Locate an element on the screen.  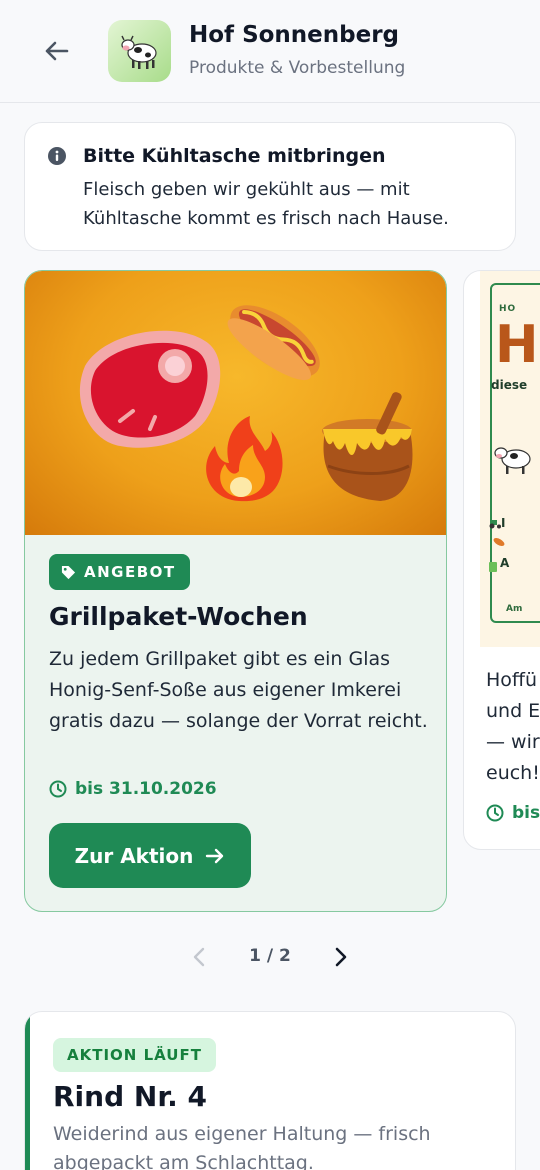
notice-title: Bitte Kühltasche mitbringen is located at coordinates (234, 156).